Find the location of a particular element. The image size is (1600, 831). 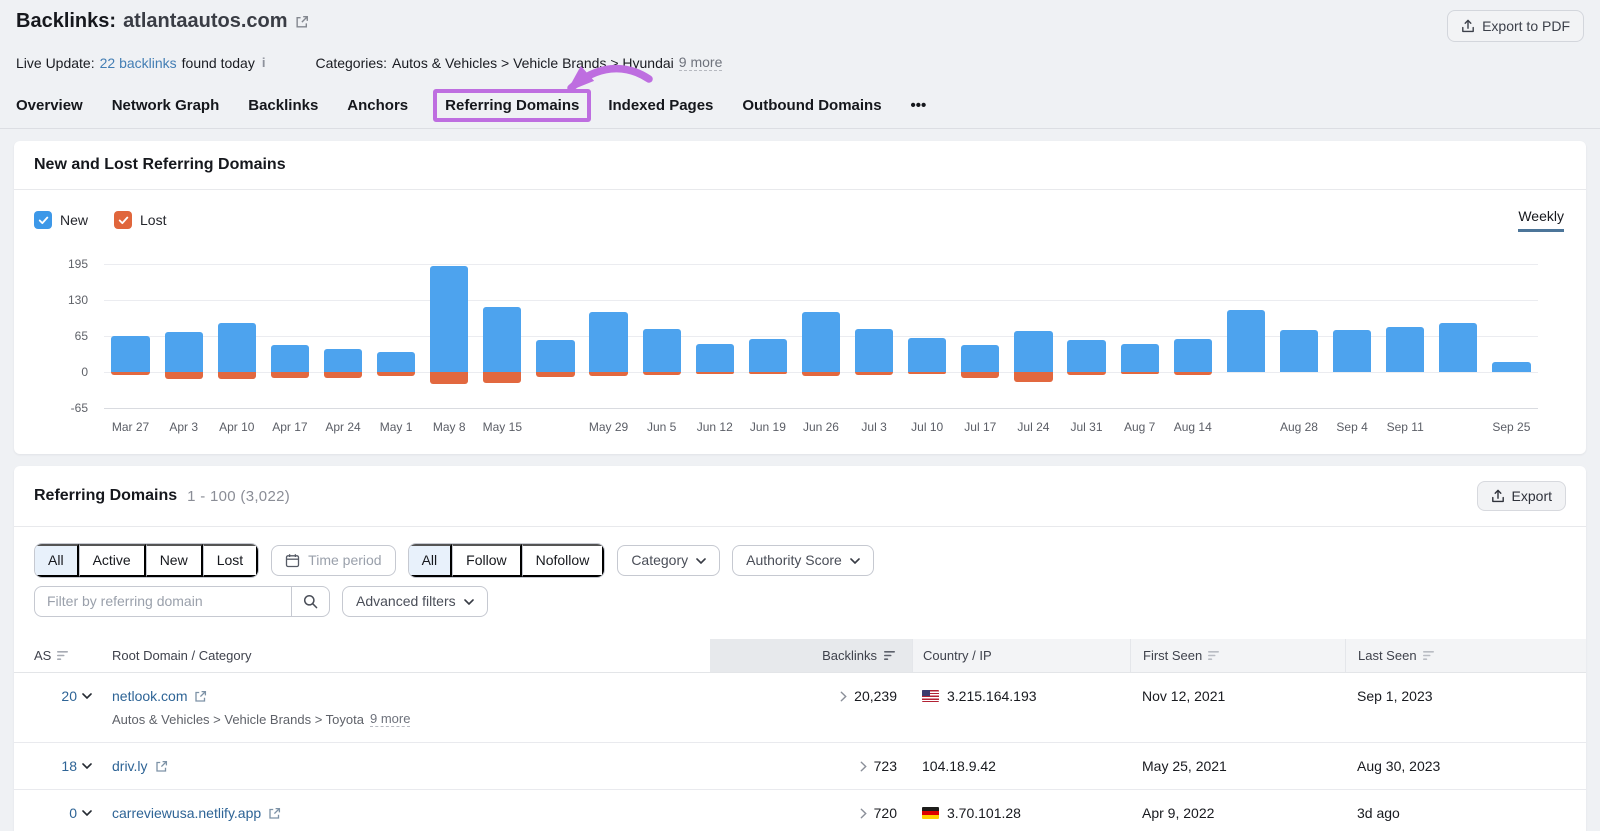

chart-card-title: New and Lost Referring Domains is located at coordinates (160, 164).